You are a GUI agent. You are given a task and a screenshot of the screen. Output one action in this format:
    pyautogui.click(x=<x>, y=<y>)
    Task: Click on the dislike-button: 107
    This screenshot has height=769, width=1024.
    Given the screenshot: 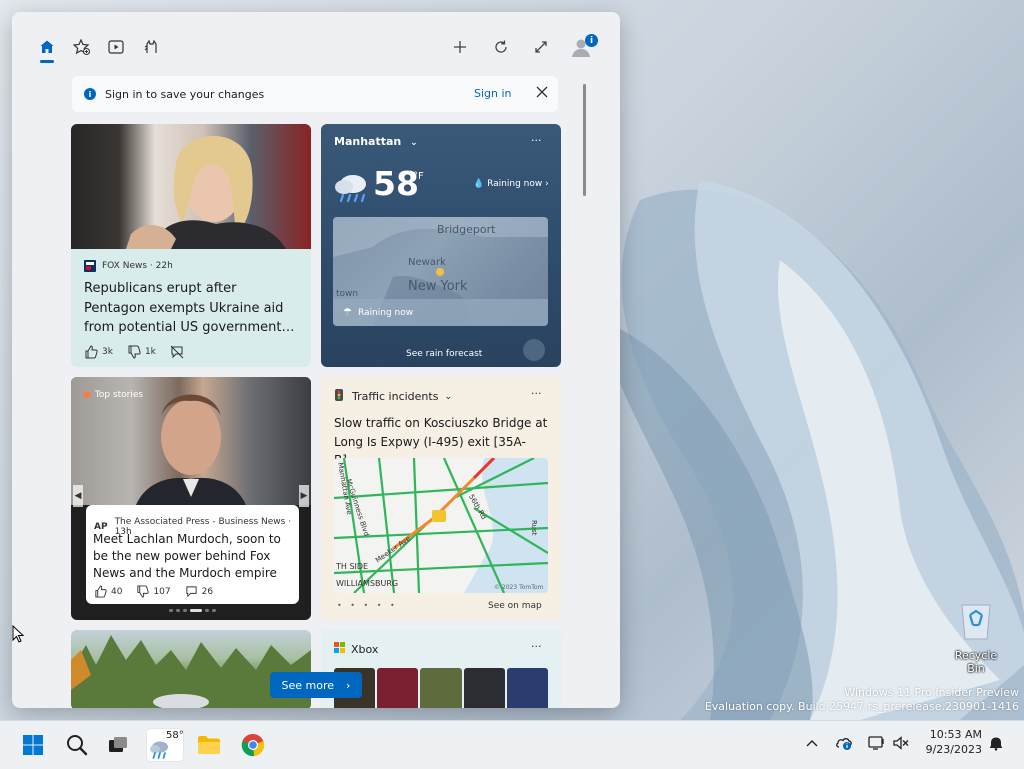 What is the action you would take?
    pyautogui.click(x=153, y=591)
    